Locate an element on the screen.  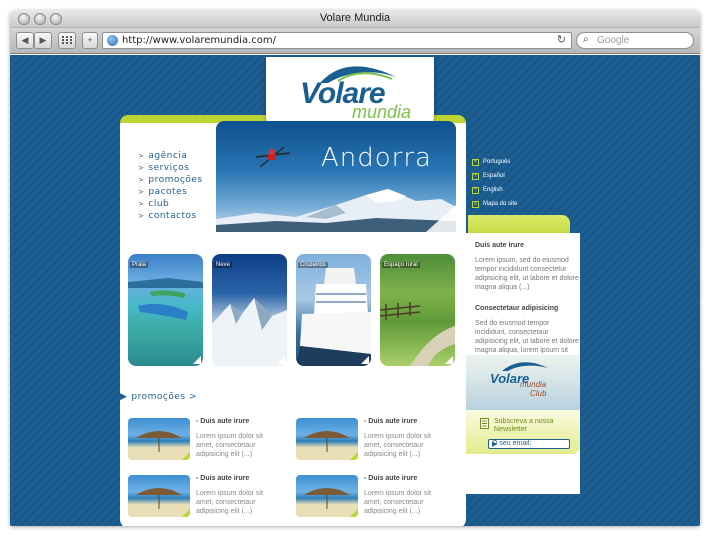
contact-phone: Tel: 234 547 964 is located at coordinates (510, 486).